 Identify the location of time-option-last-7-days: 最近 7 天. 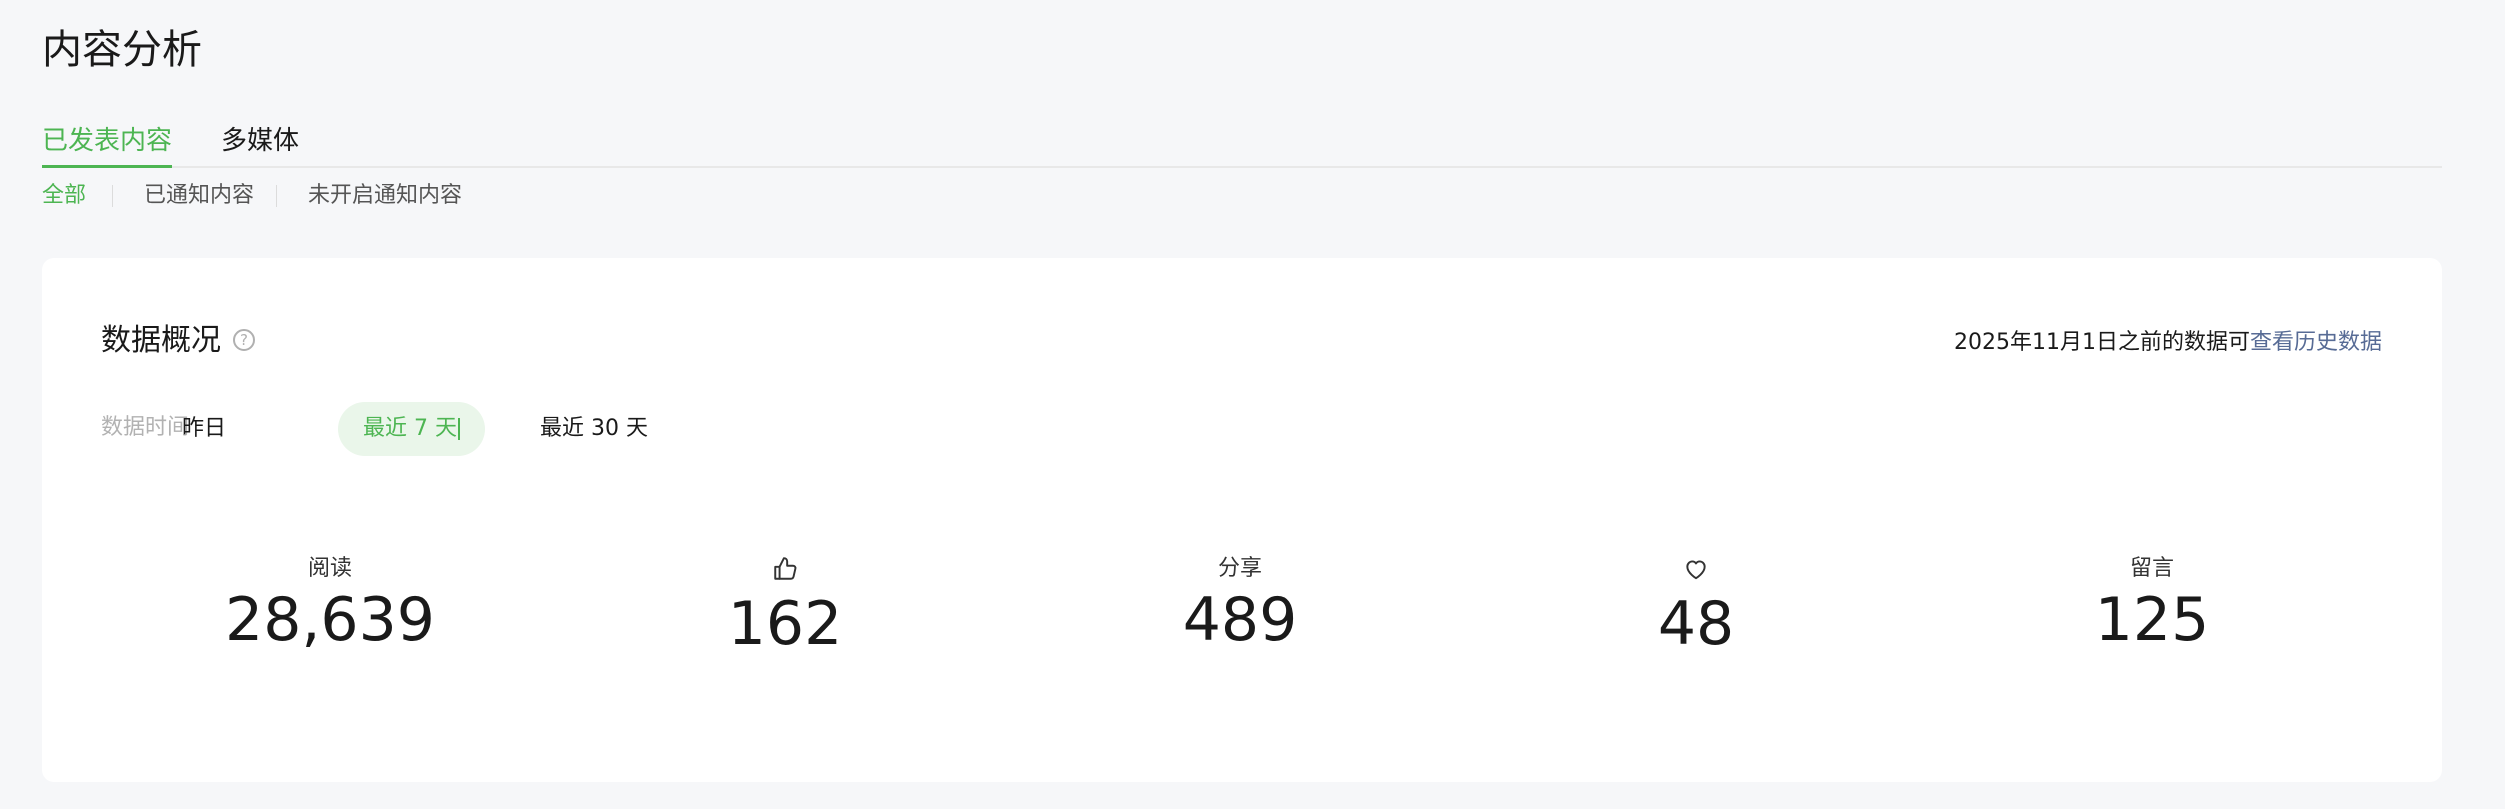
(411, 429).